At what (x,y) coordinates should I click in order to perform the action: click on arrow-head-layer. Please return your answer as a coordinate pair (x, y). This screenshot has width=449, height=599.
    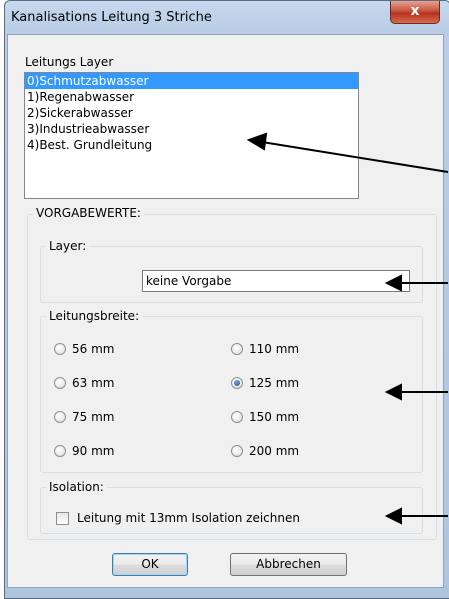
    Looking at the image, I should click on (393, 283).